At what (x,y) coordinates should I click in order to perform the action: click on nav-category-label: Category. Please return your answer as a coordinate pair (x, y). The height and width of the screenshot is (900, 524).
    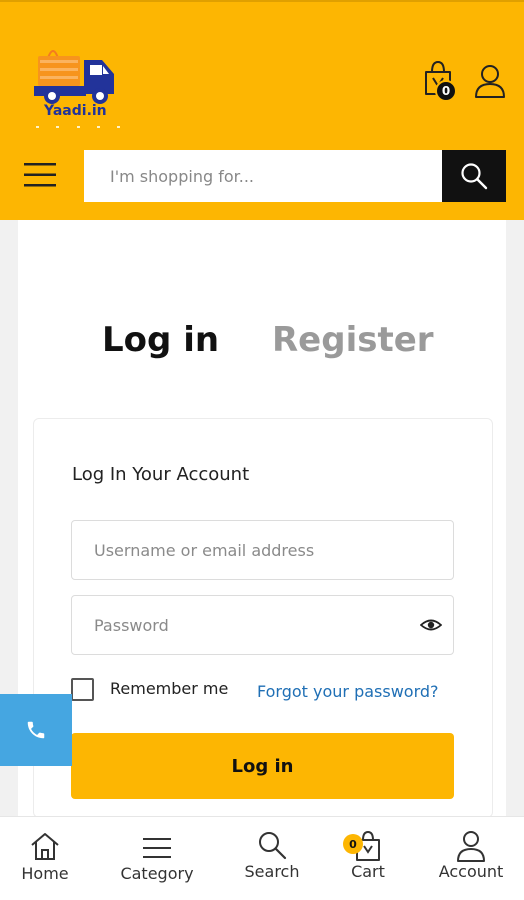
    Looking at the image, I should click on (157, 873).